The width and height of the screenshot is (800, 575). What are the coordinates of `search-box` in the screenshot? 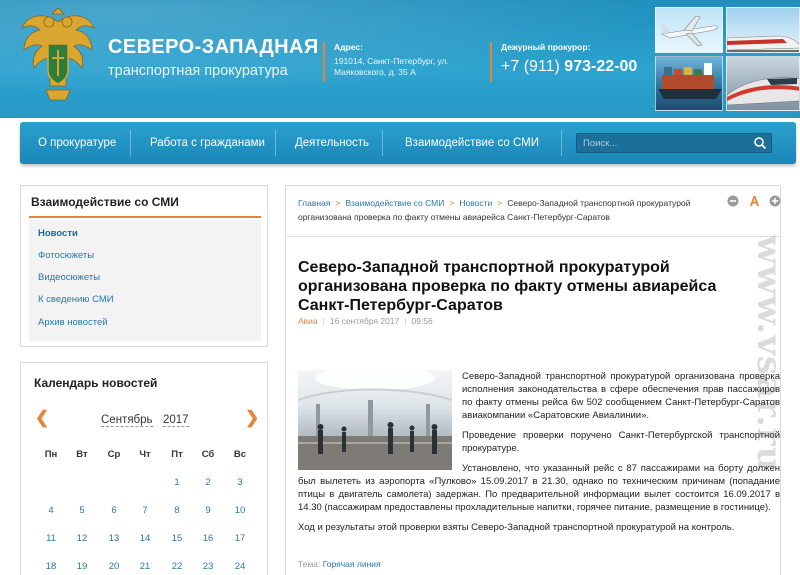 It's located at (674, 143).